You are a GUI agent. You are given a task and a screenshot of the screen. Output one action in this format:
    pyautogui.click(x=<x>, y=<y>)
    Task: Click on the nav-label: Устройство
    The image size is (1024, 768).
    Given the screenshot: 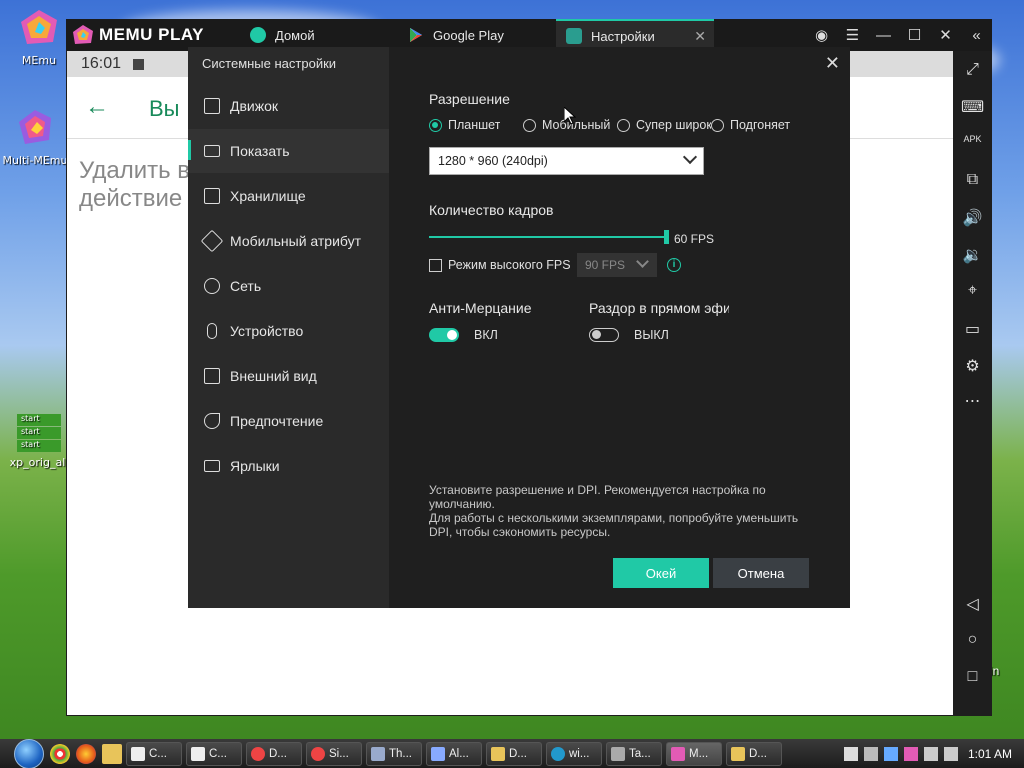 What is the action you would take?
    pyautogui.click(x=267, y=331)
    